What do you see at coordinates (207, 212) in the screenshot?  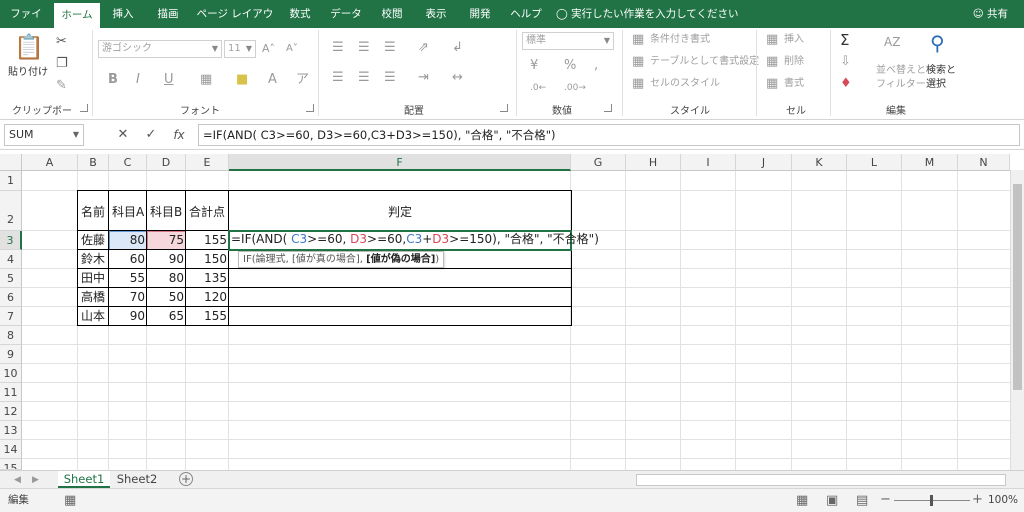 I see `table-header-total: 合計点` at bounding box center [207, 212].